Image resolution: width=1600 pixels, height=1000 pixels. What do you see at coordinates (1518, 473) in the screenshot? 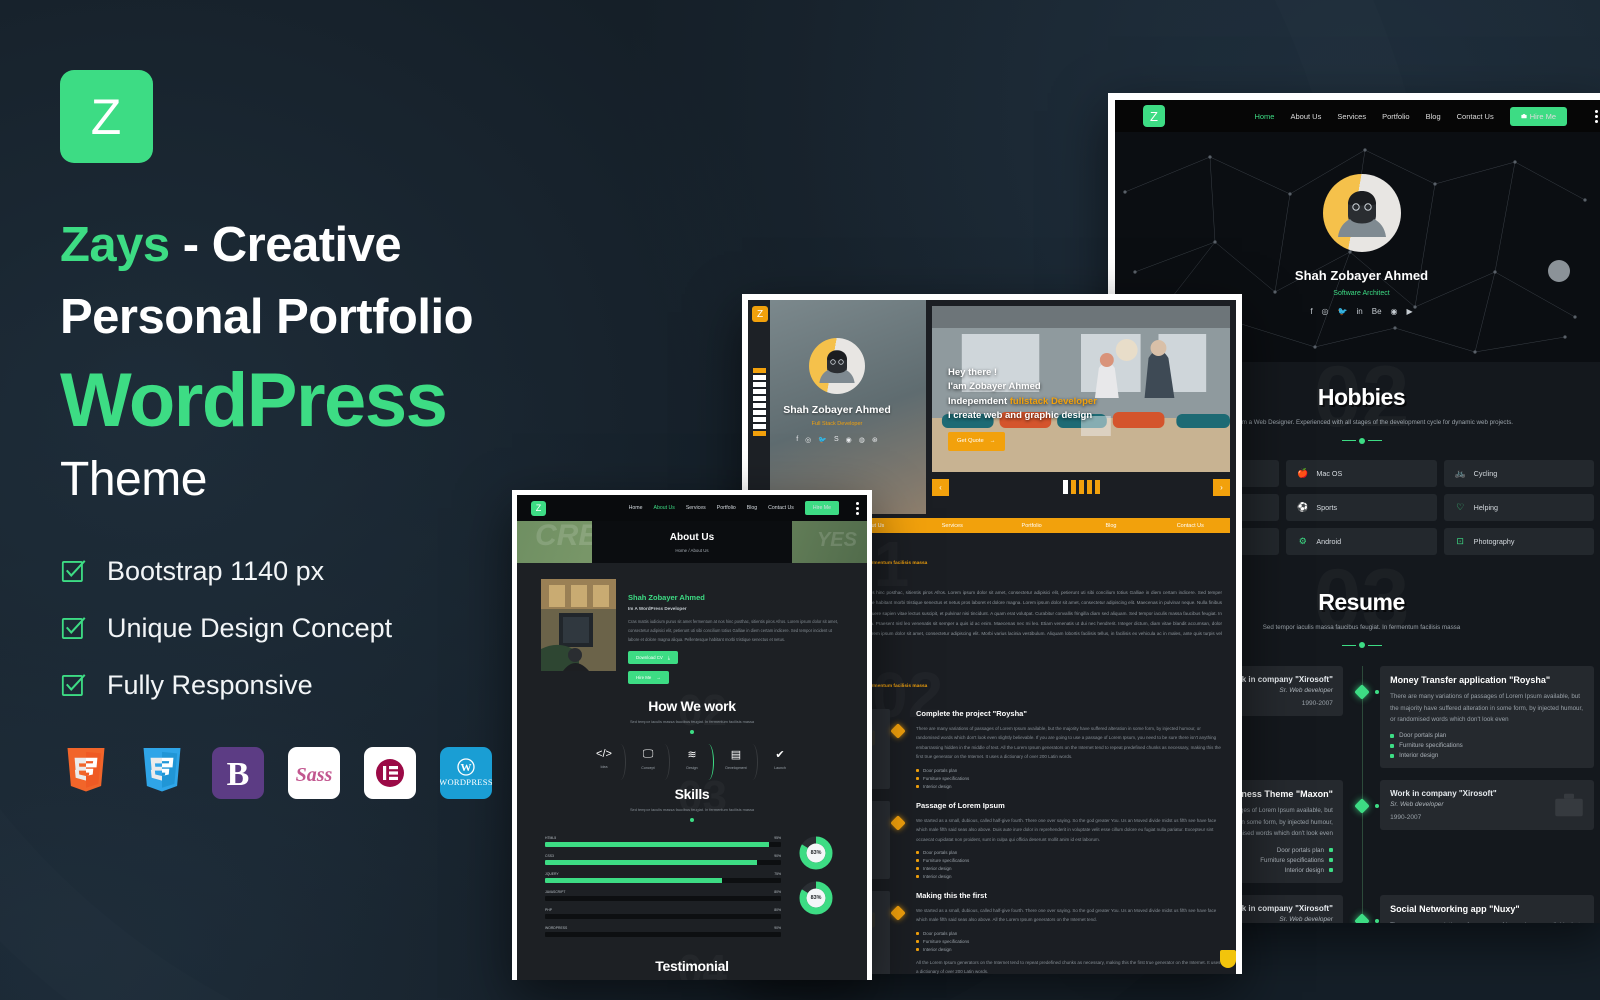
I see `hobby-item: 🚲 Cycling` at bounding box center [1518, 473].